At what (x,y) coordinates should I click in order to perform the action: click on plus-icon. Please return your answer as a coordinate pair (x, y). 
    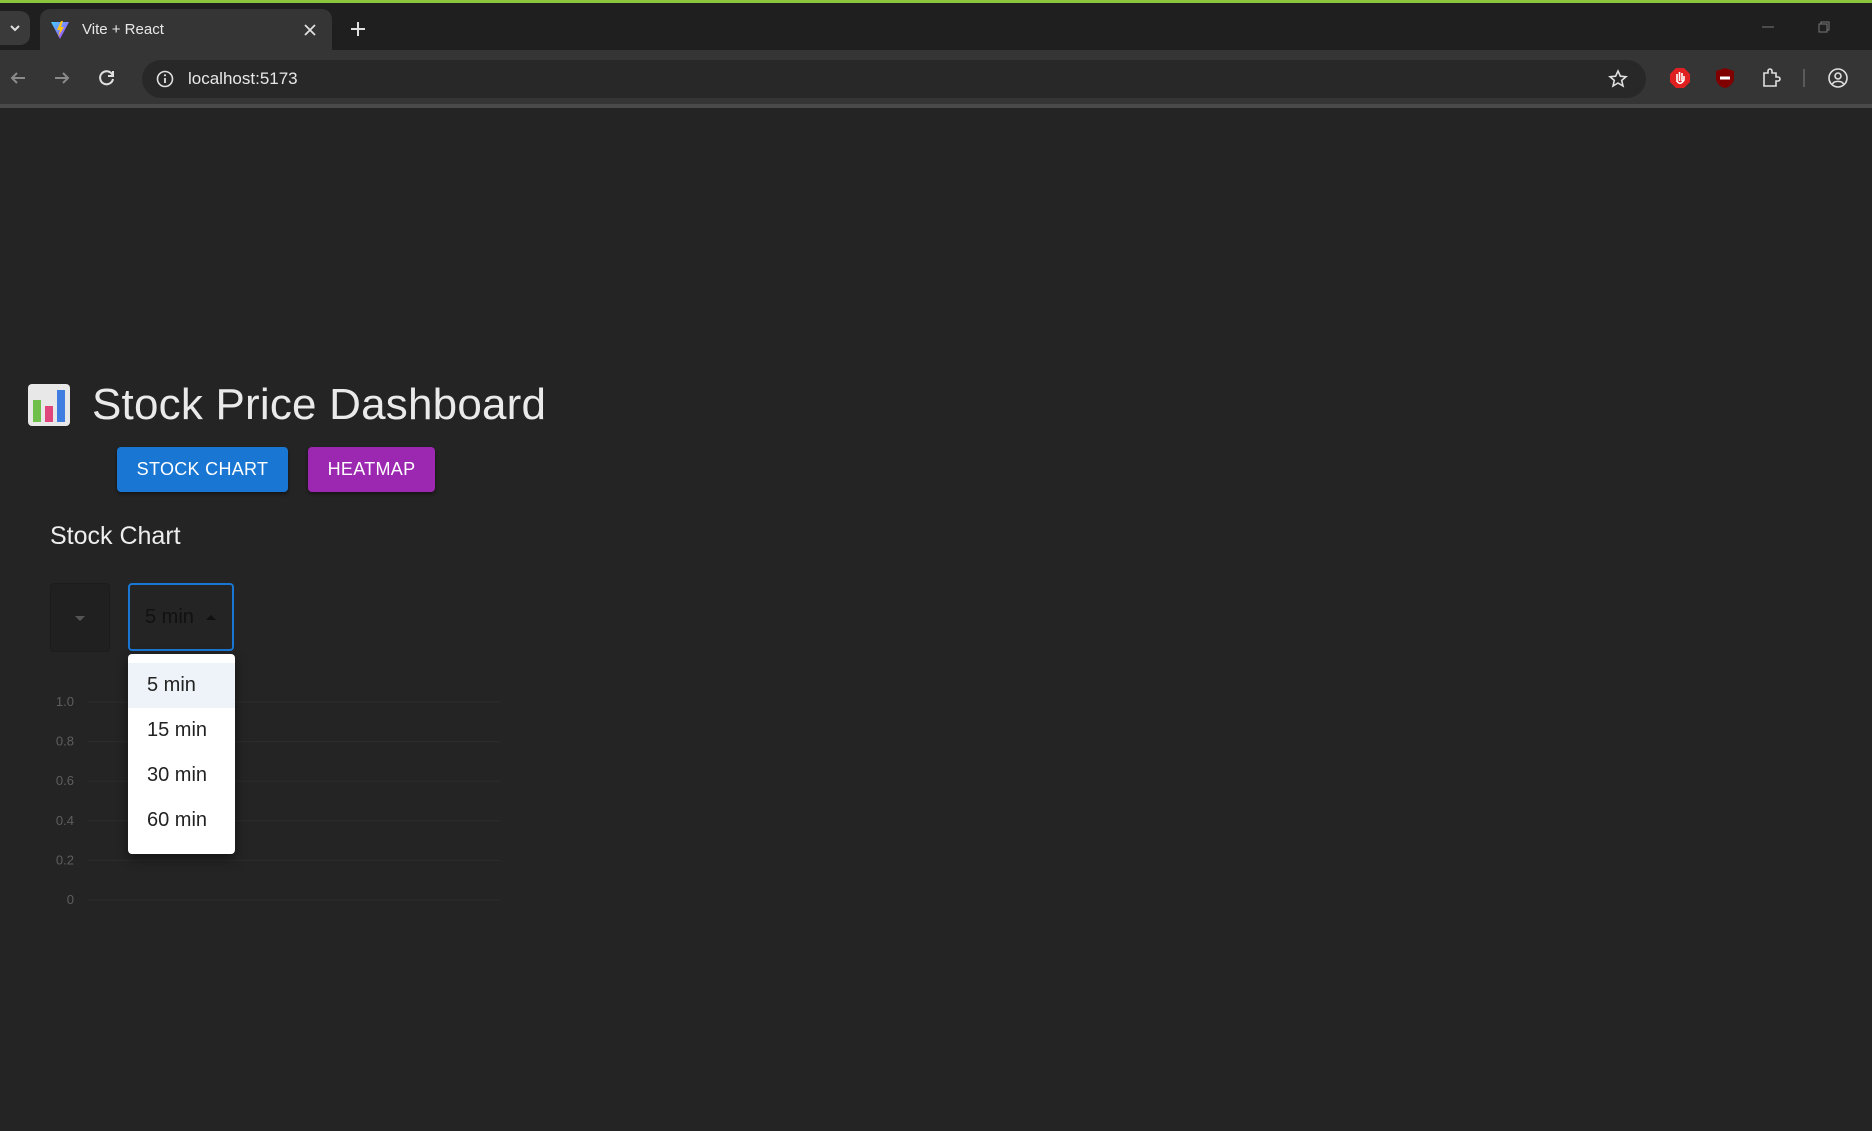
    Looking at the image, I should click on (358, 29).